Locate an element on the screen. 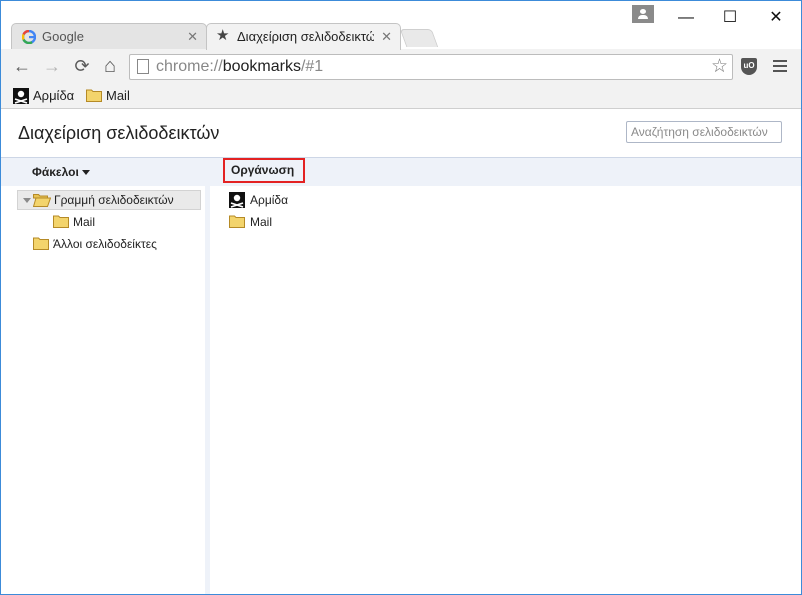 The image size is (802, 595). toolbar: ← → ⟳ ⌂ chrome://bookmarks/#1 ☆ uO is located at coordinates (401, 66).